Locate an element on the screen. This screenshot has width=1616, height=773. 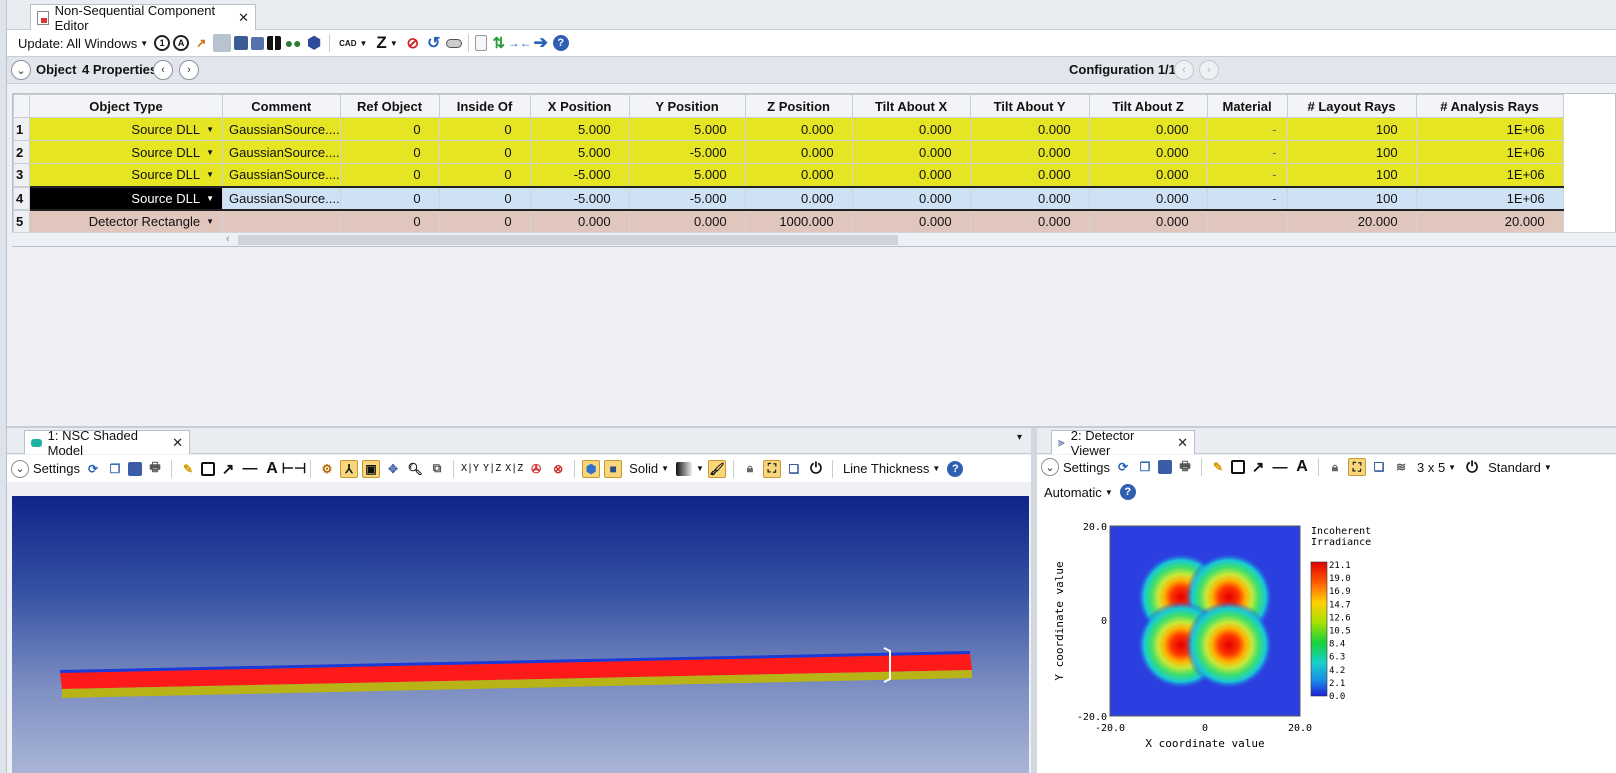
refresh-icon: ⟳ is located at coordinates (1123, 467).